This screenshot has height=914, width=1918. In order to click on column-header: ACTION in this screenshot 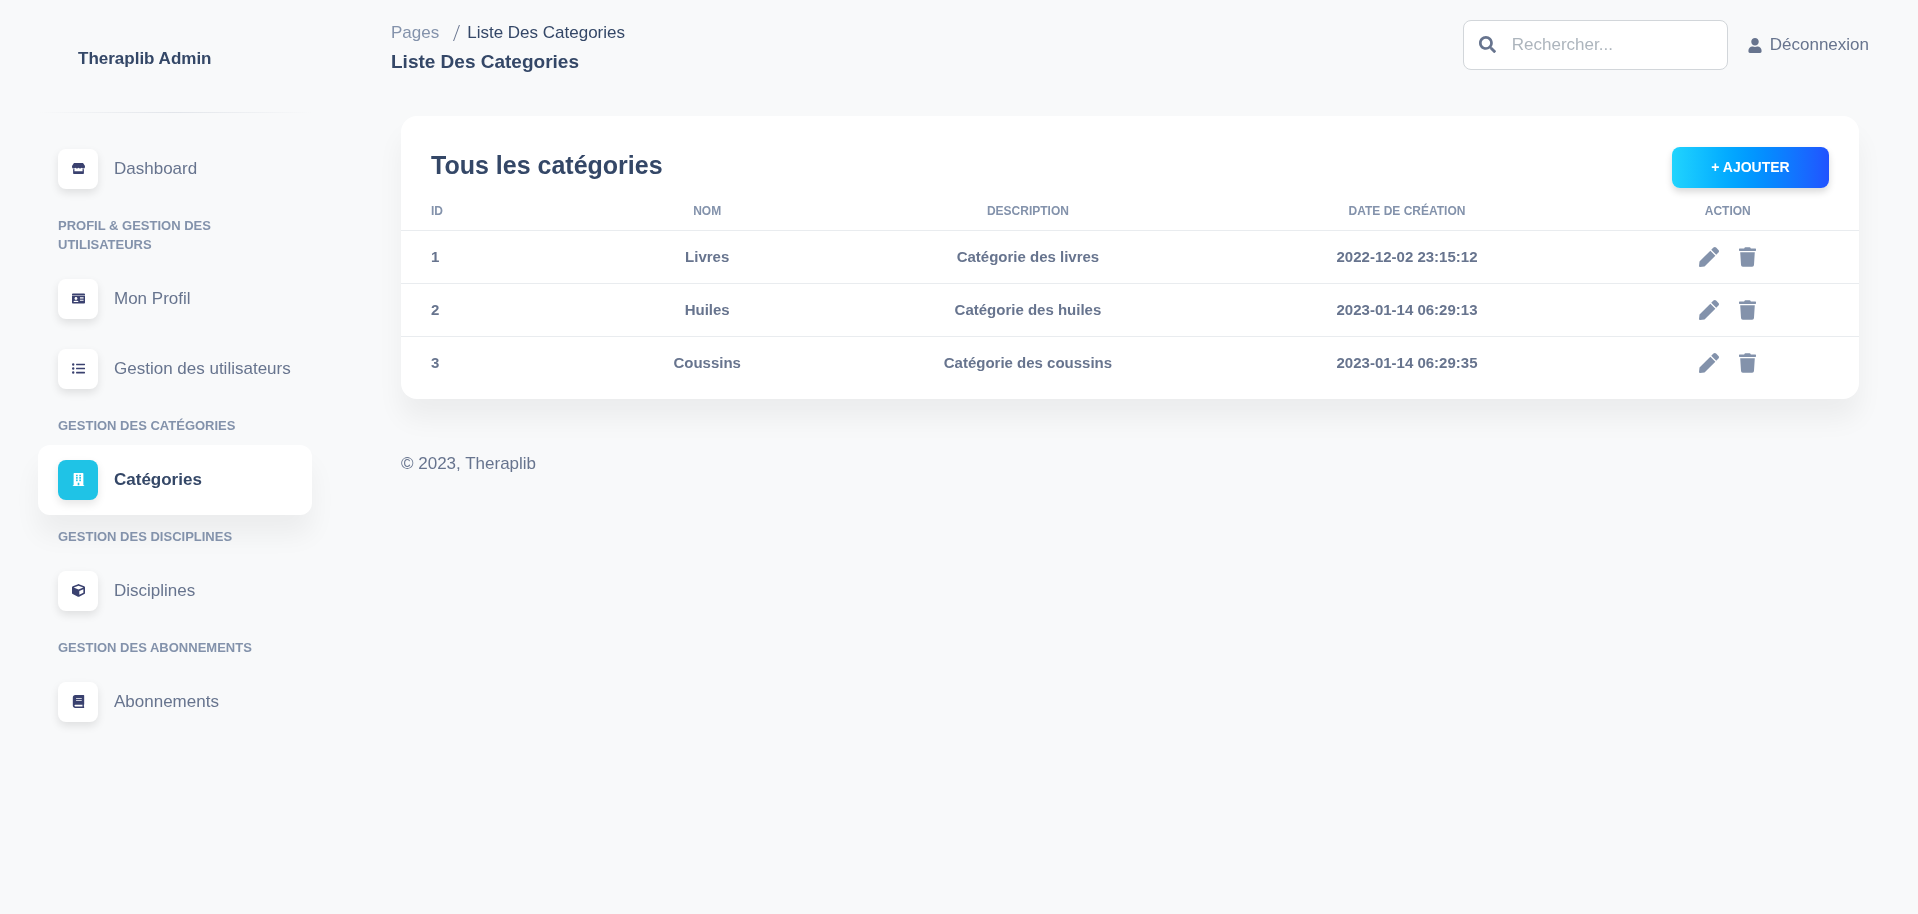, I will do `click(1727, 210)`.